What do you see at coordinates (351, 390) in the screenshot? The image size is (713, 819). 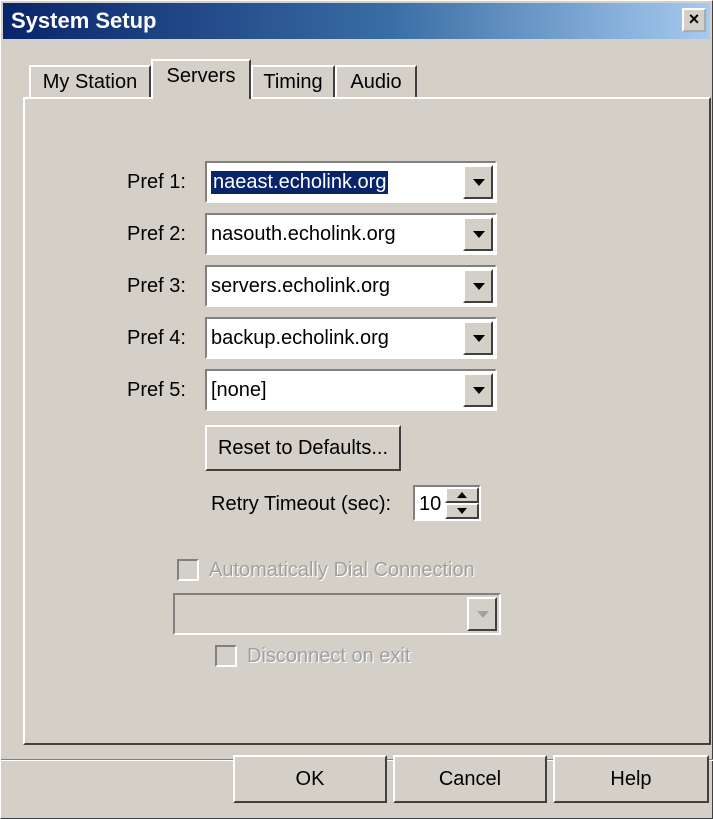 I see `pref-5-select: [none]` at bounding box center [351, 390].